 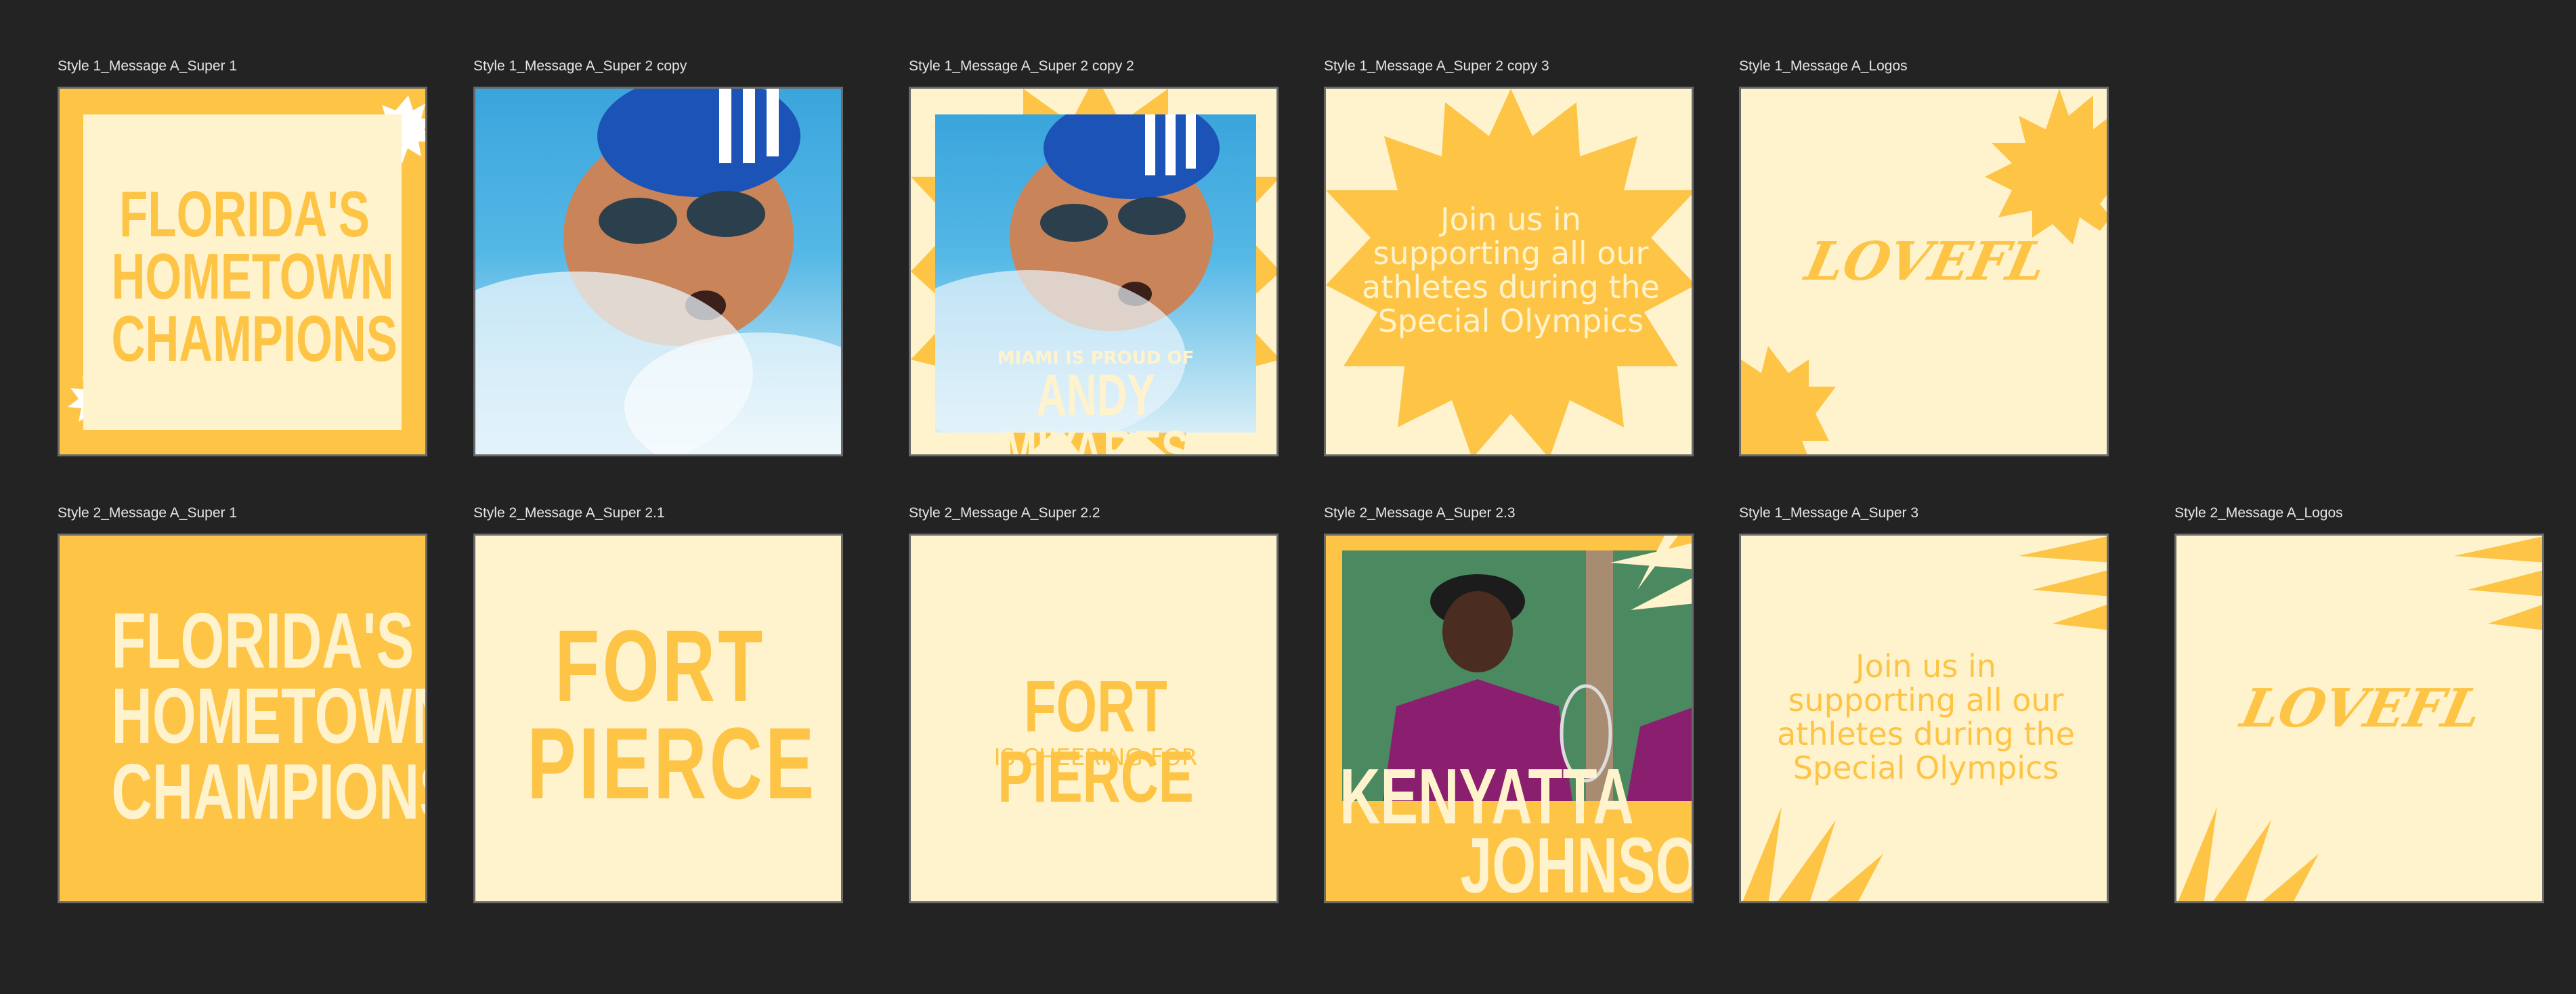 I want to click on headline-line: PIERCE, so click(x=672, y=763).